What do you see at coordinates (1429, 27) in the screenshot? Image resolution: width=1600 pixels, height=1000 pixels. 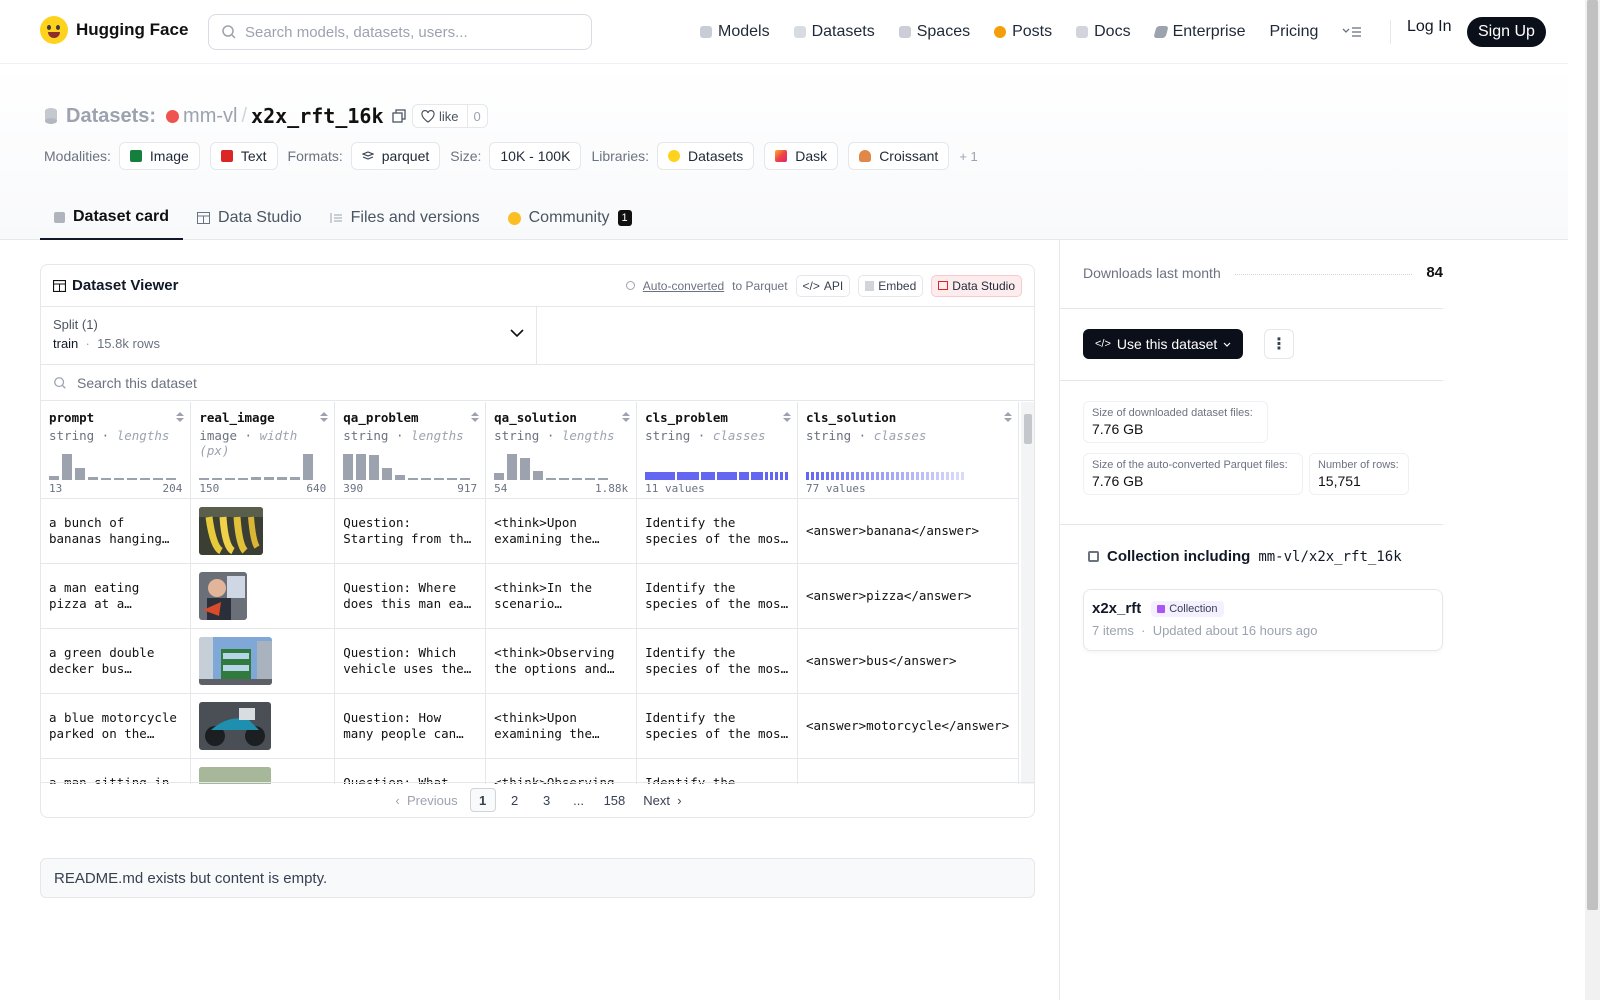 I see `login-button: Log In` at bounding box center [1429, 27].